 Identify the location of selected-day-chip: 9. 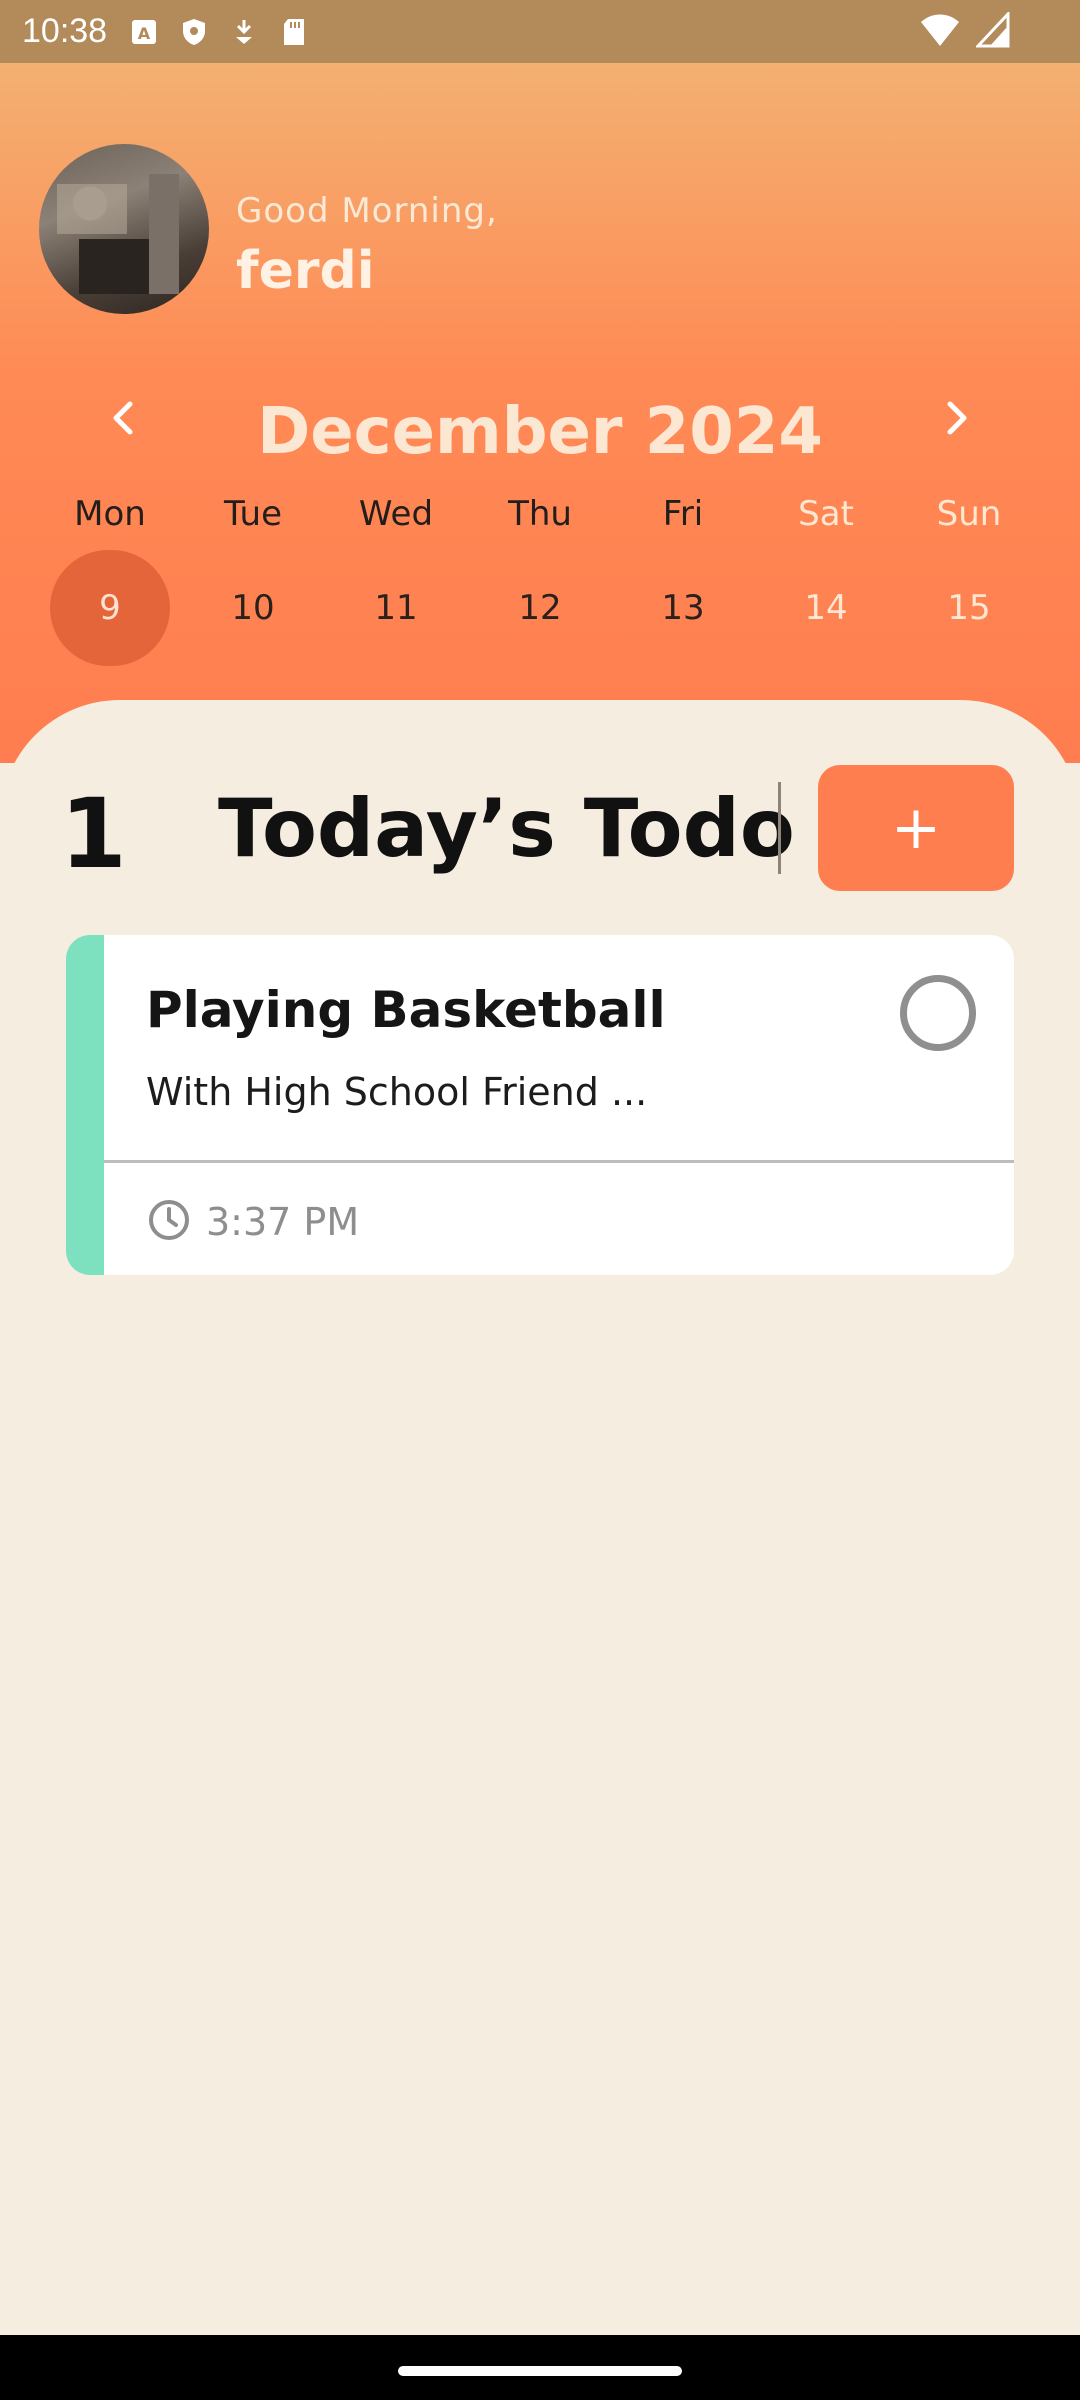
(110, 608).